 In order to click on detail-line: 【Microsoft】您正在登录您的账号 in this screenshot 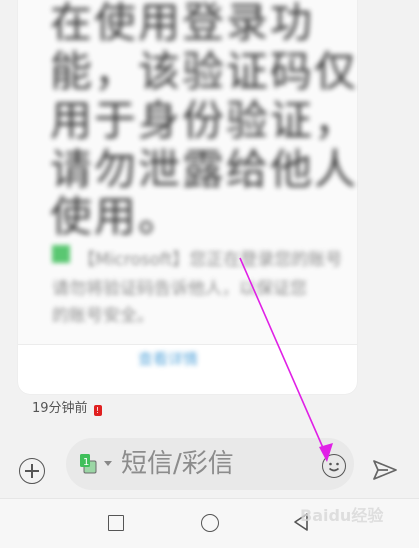, I will do `click(210, 260)`.